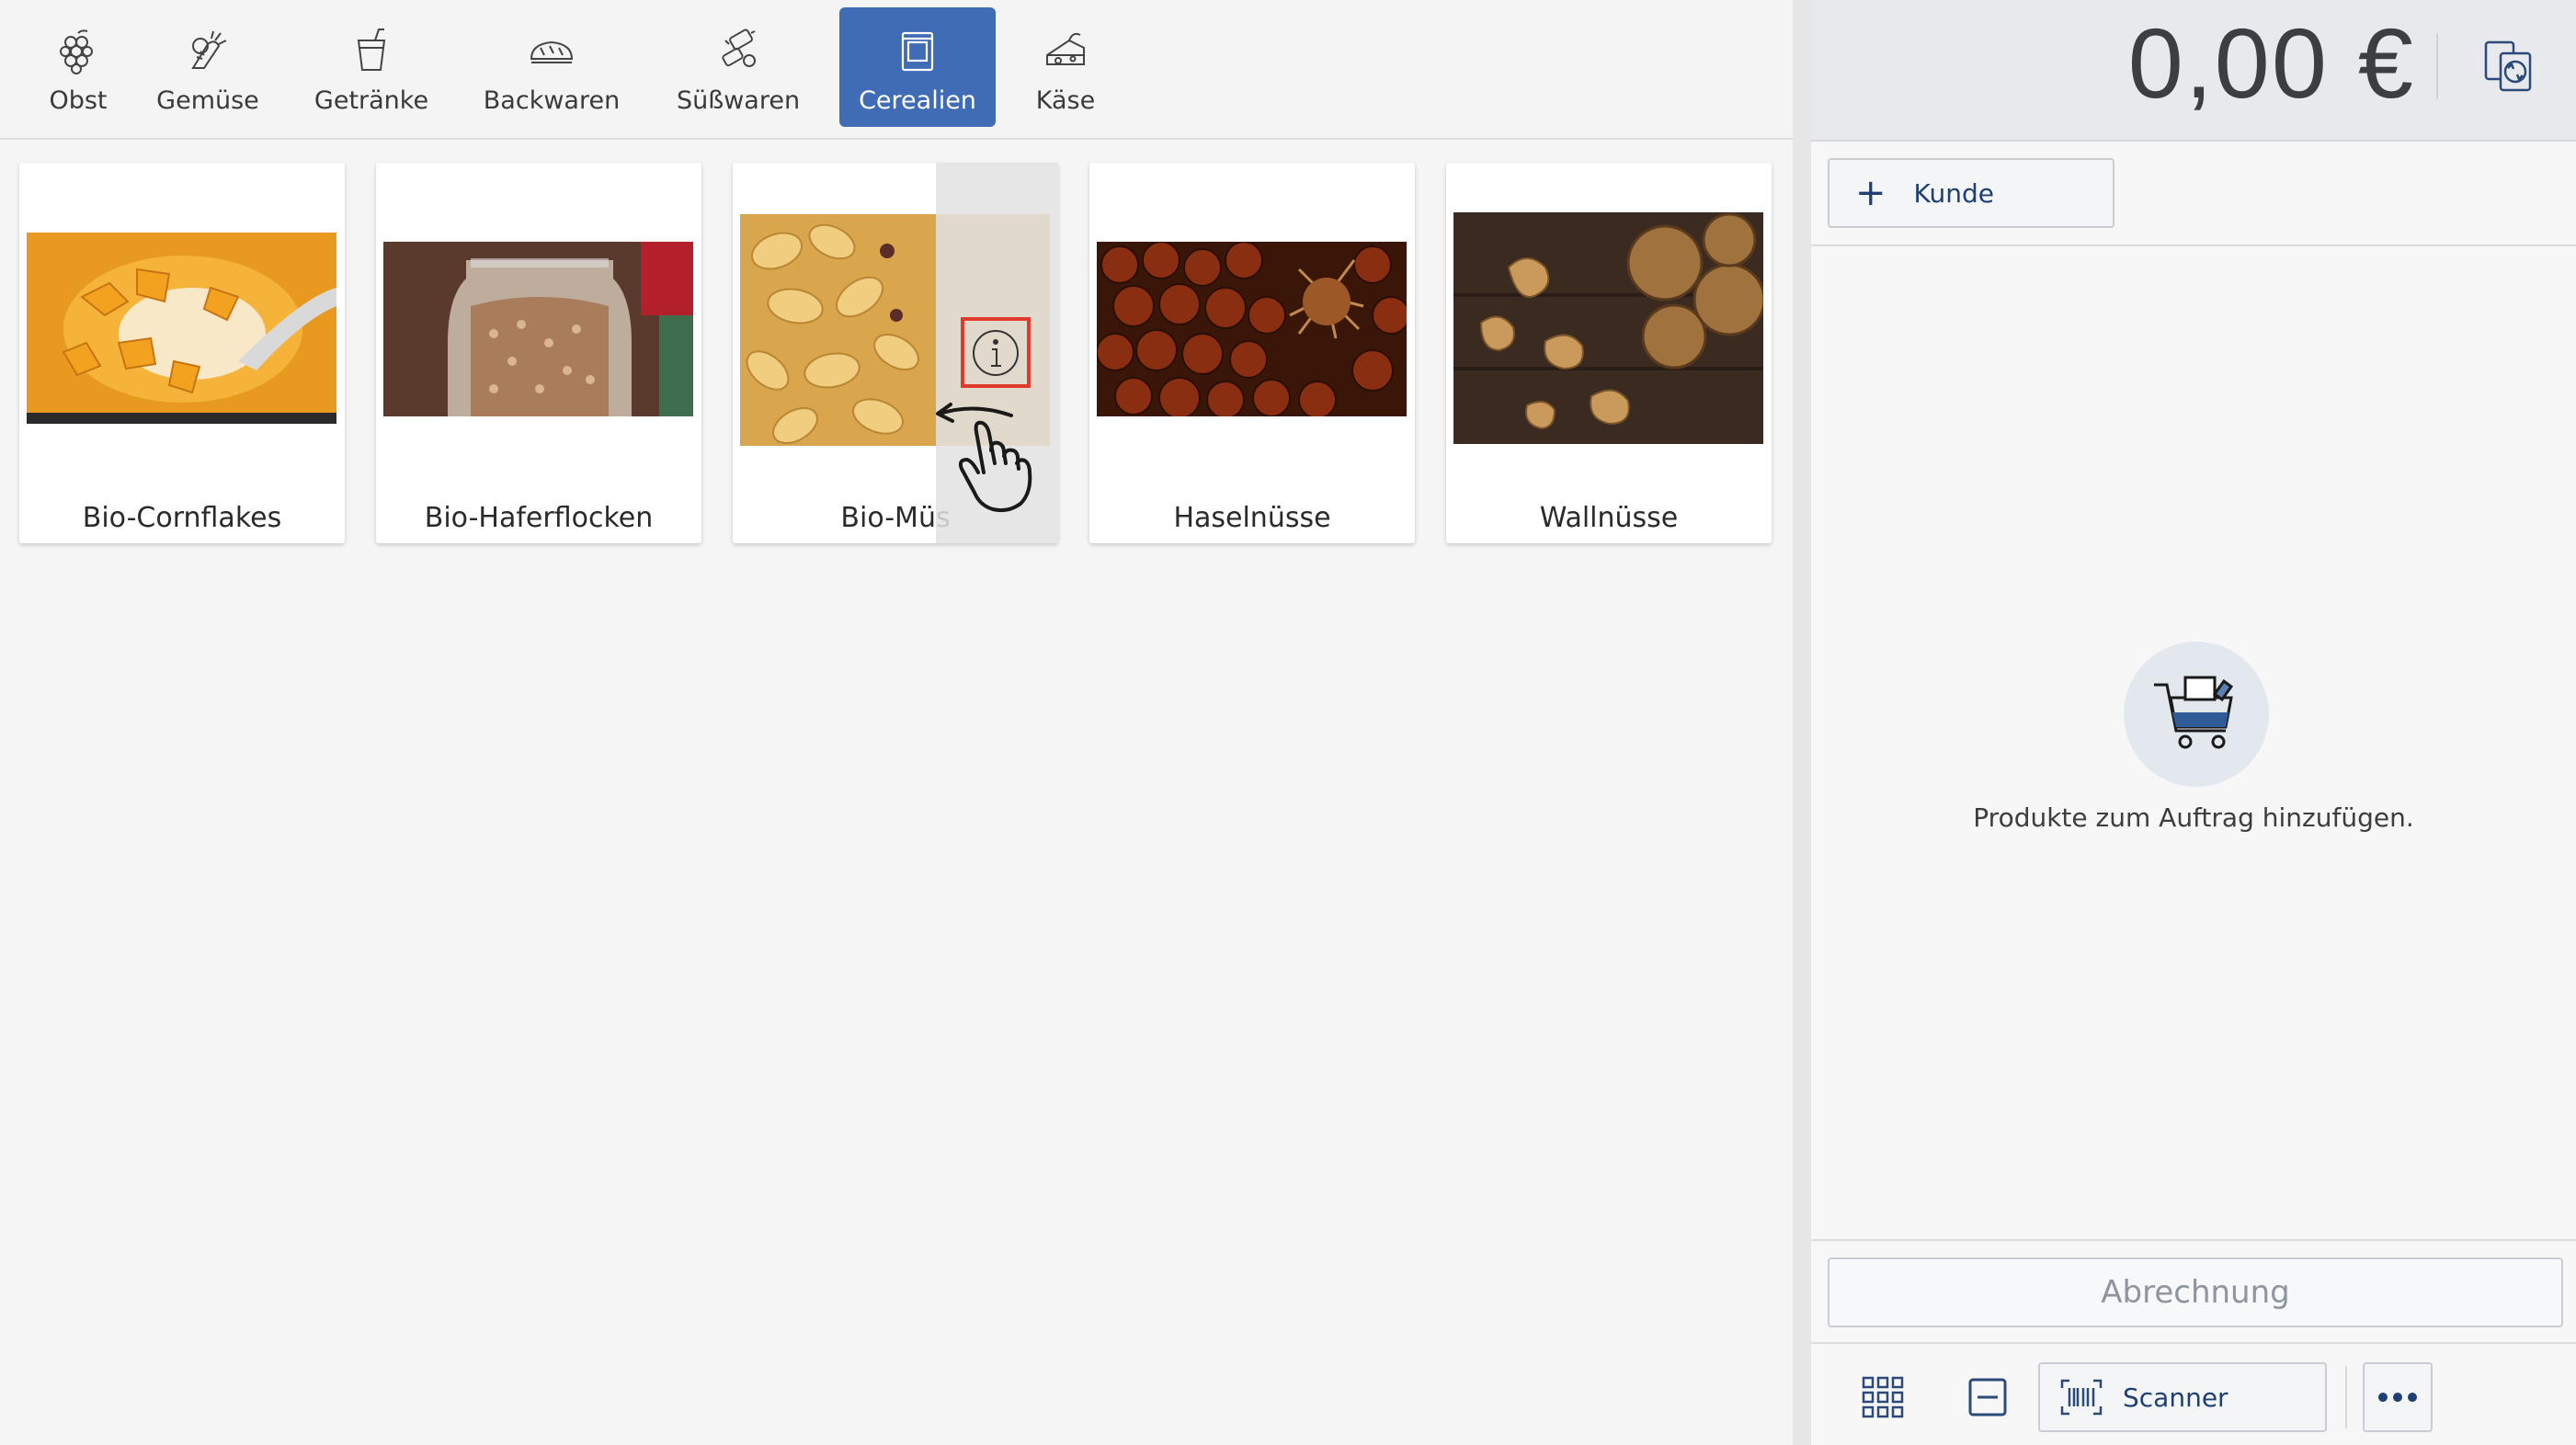  I want to click on add-customer-button: + Kunde, so click(1971, 193).